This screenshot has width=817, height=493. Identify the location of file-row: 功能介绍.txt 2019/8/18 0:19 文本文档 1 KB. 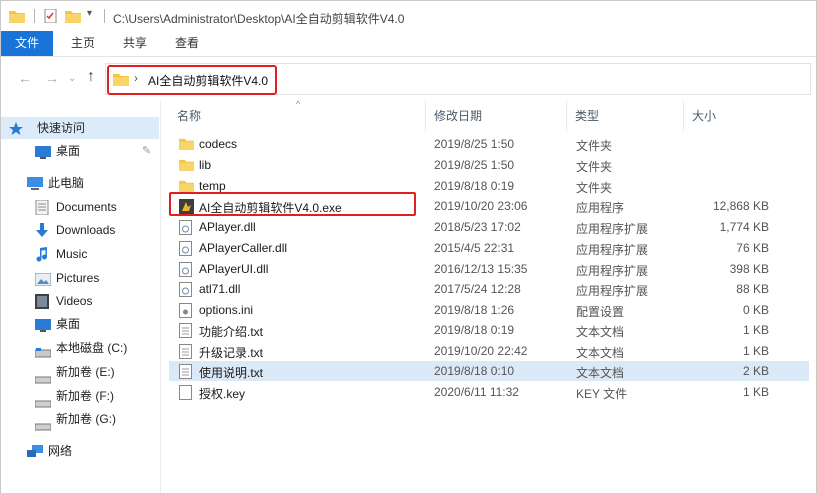
(489, 330).